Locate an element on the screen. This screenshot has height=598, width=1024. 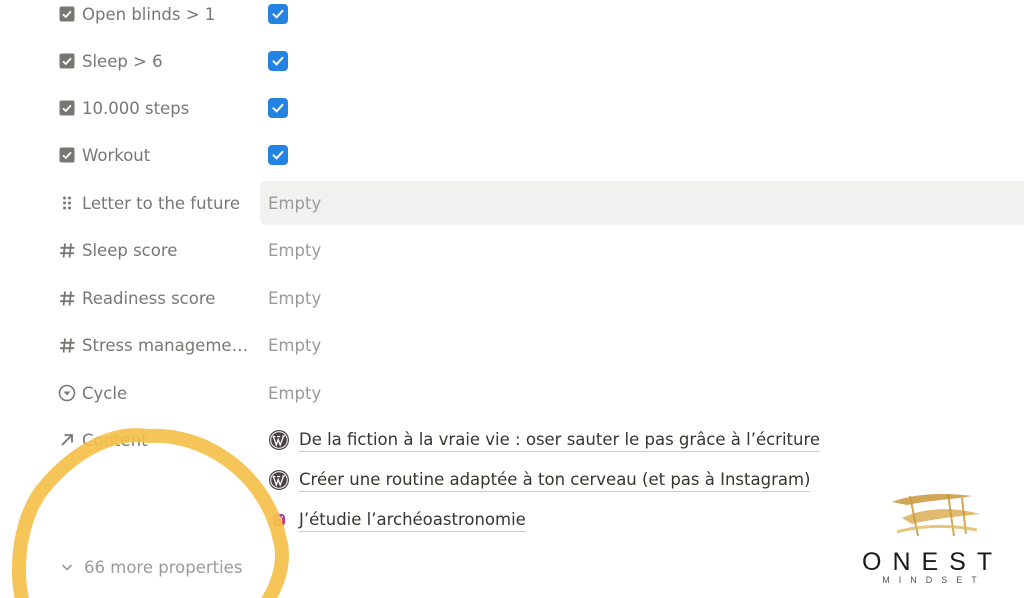
property-label-text: Content is located at coordinates (115, 440).